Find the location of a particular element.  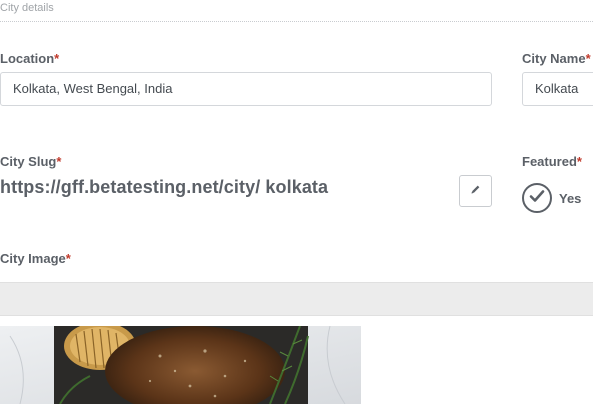

image-upload-bar is located at coordinates (296, 299).